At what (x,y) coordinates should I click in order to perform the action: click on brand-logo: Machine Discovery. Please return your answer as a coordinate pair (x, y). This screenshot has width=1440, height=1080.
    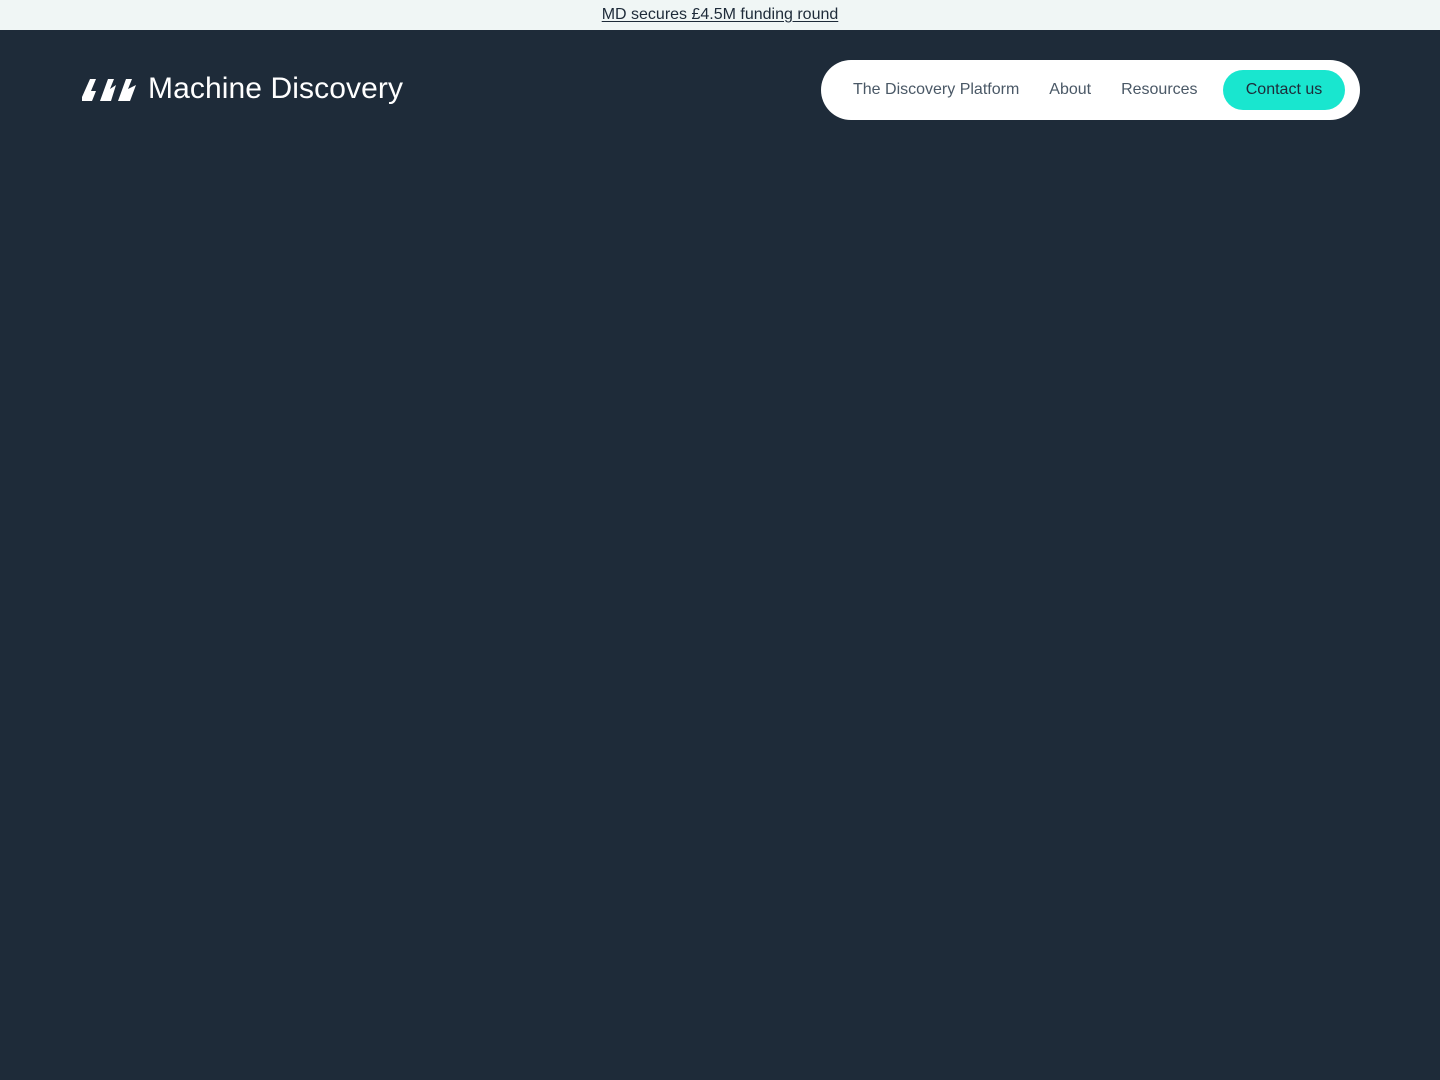
    Looking at the image, I should click on (241, 89).